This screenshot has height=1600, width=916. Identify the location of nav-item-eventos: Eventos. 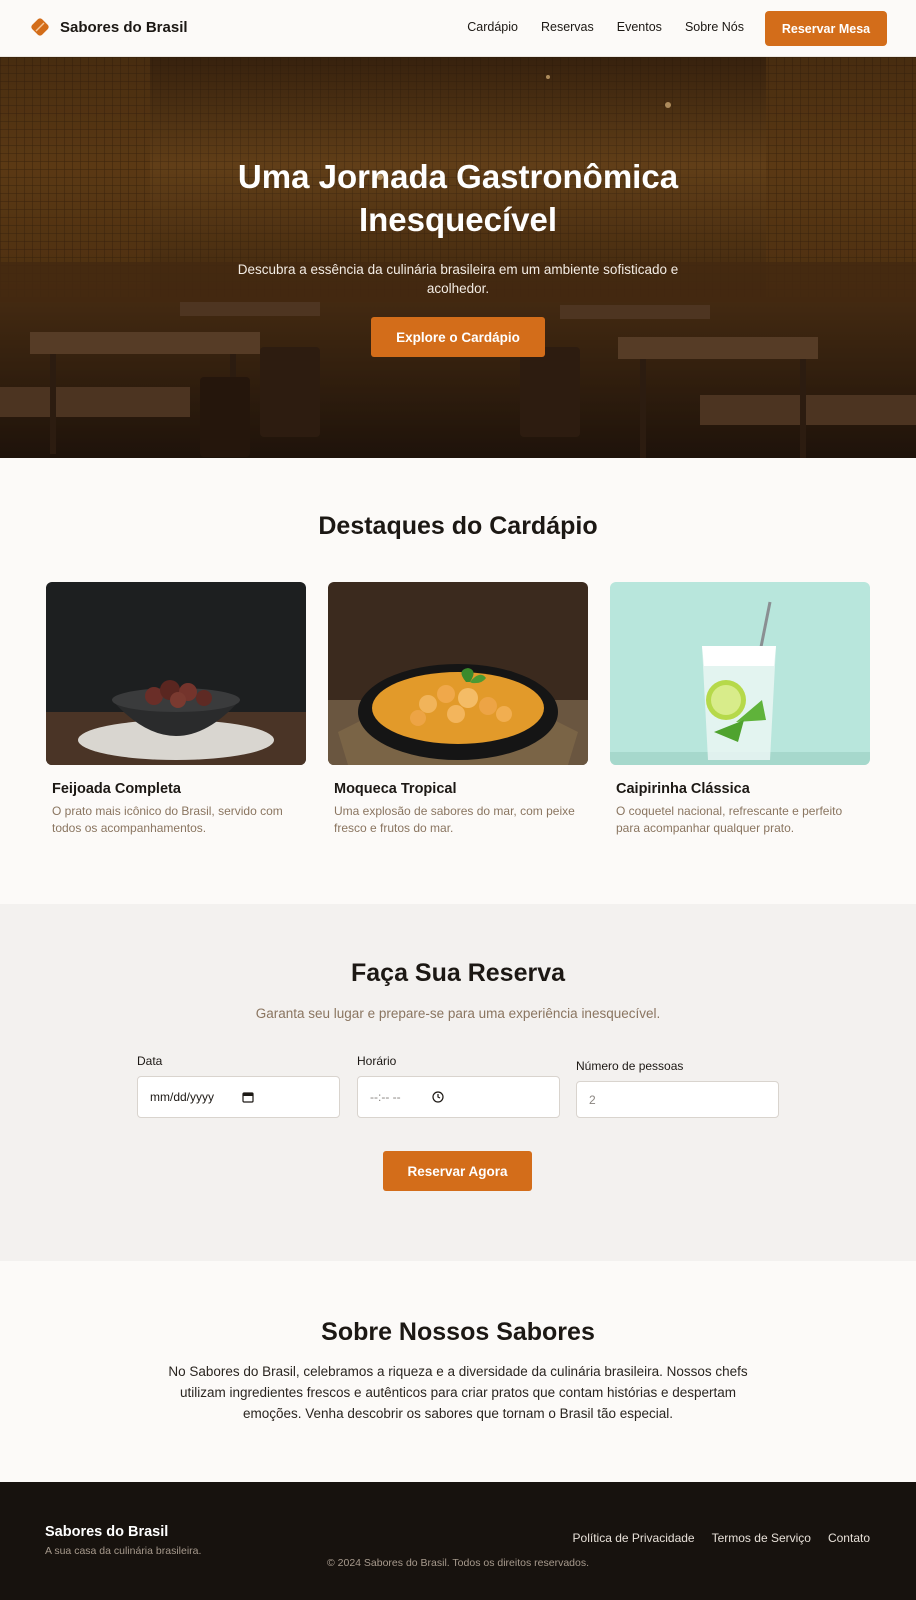
(639, 27).